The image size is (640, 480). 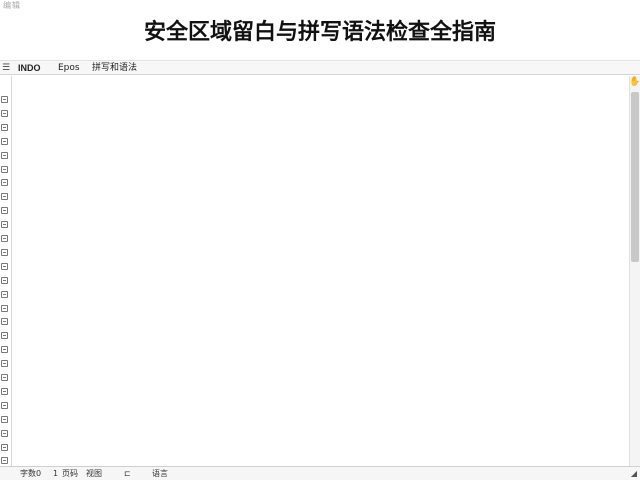 I want to click on status-bar: 字数0 1 页码 视图 ⊏ 语言 ◢, so click(x=320, y=473).